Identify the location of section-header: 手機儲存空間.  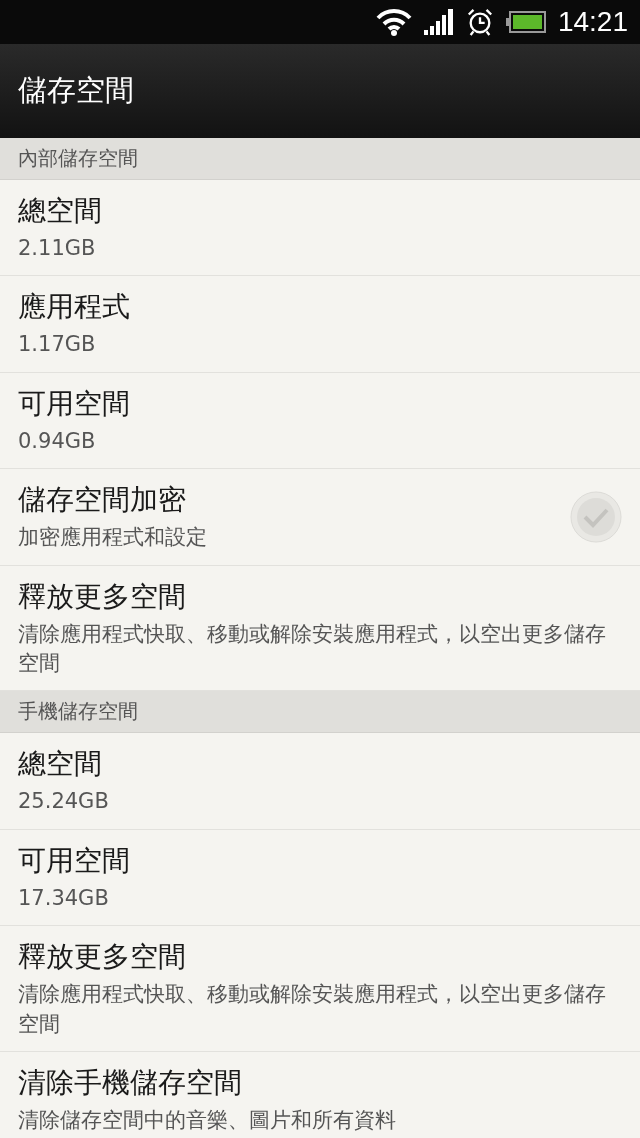
(320, 712).